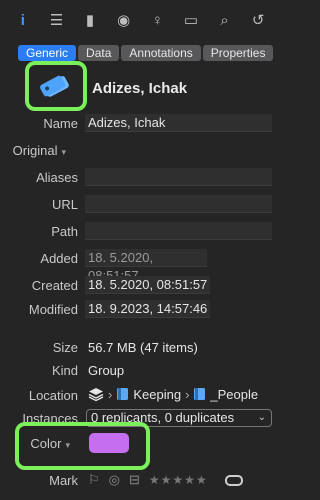  I want to click on color-swatch, so click(109, 443).